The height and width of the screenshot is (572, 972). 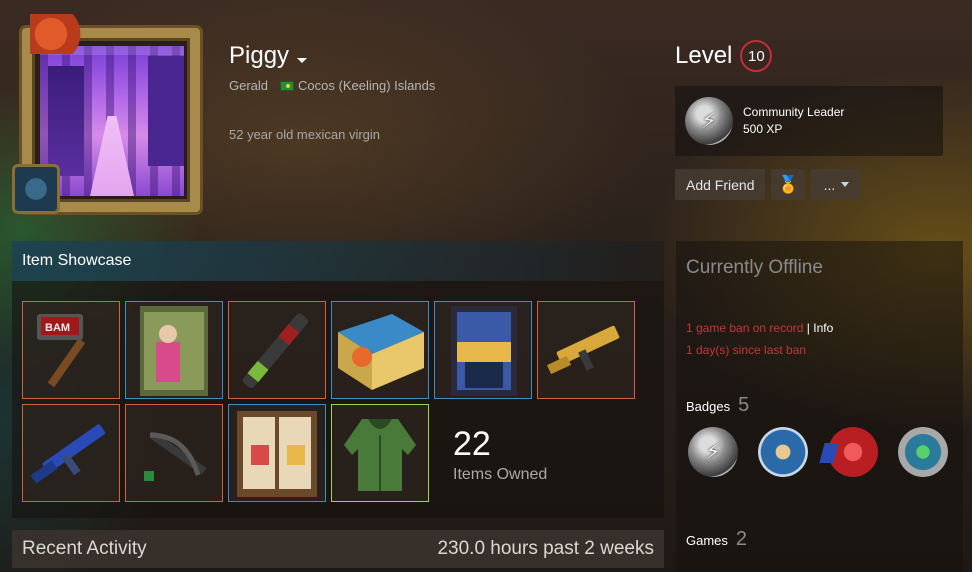 I want to click on poster-icon, so click(x=174, y=350).